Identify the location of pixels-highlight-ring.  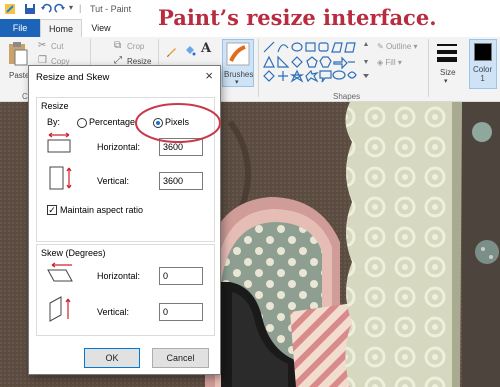
(178, 123).